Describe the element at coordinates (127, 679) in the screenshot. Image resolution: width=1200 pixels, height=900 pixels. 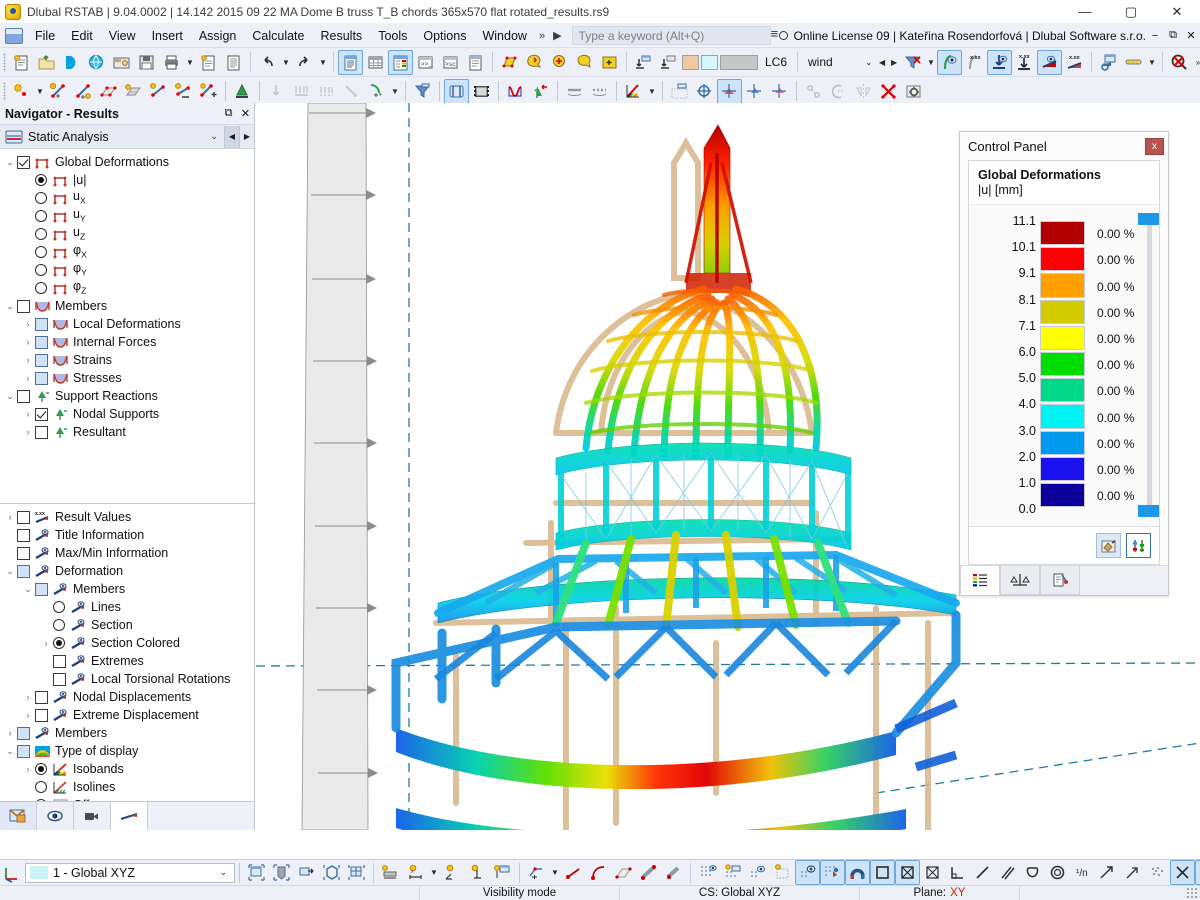
I see `tree-row: Local Torsional Rotations` at that location.